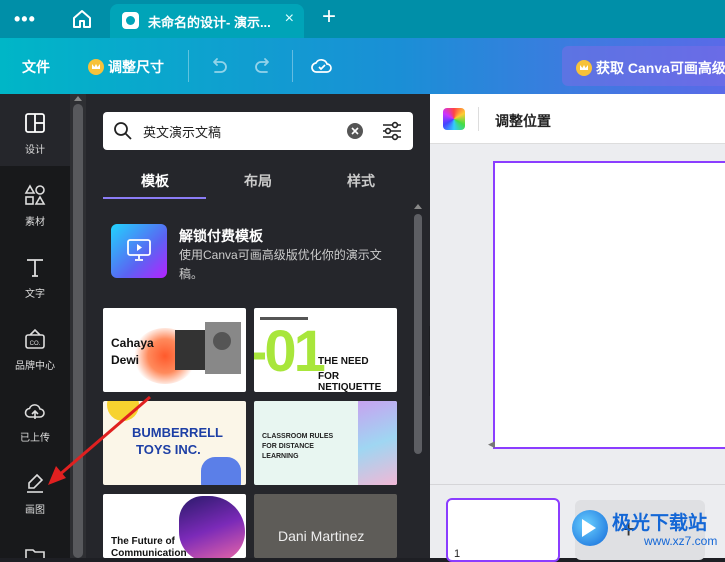  I want to click on watermark-url: www.xz7.com, so click(681, 541).